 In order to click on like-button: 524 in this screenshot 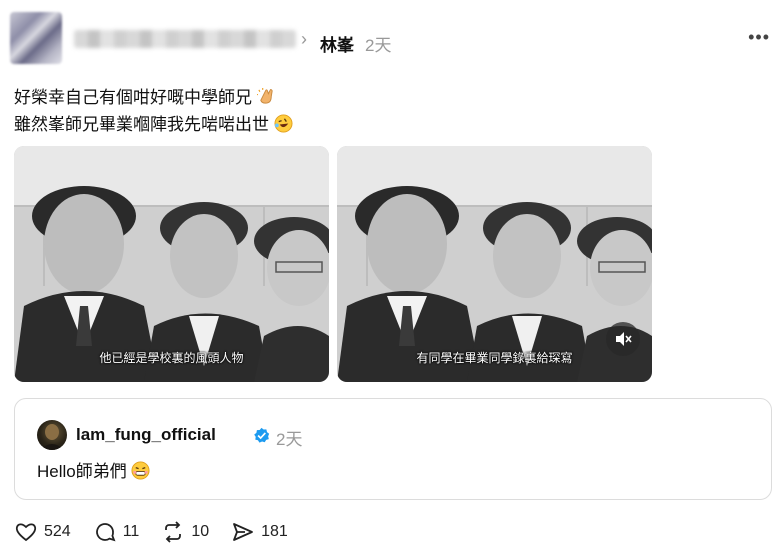, I will do `click(42, 532)`.